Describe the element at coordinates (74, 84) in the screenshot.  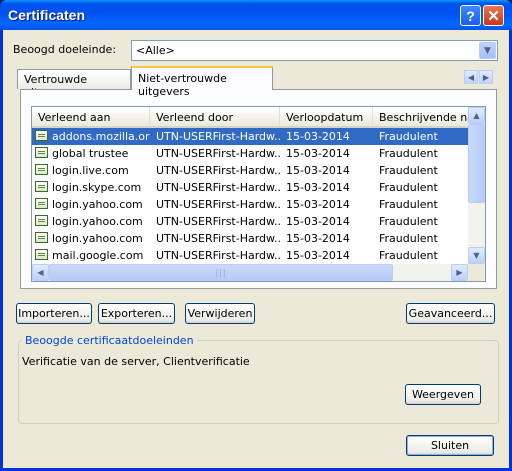
I see `tab-trusted-publishers: Vertrouwde uitgevers` at that location.